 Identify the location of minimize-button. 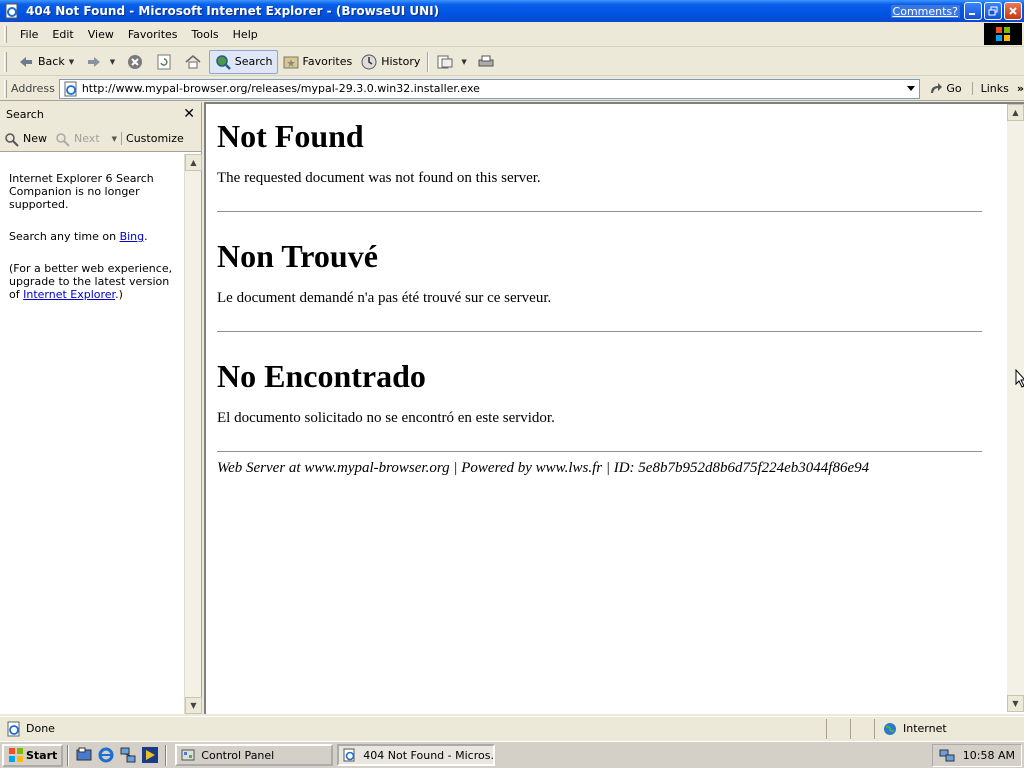
(973, 11).